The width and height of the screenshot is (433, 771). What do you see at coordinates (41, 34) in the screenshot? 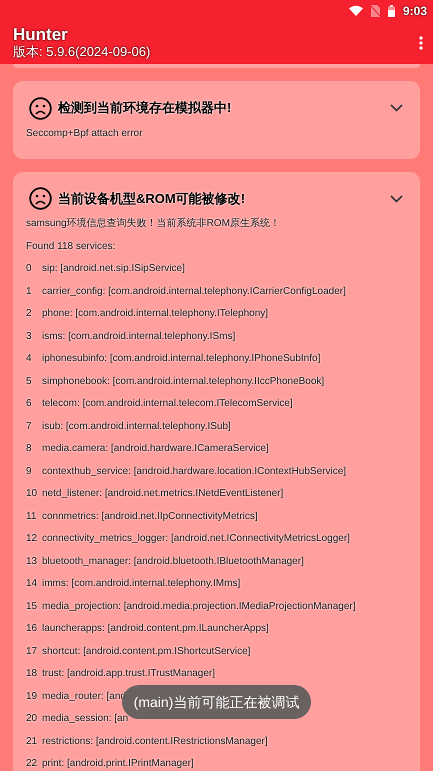
I see `app-title: Hunter` at bounding box center [41, 34].